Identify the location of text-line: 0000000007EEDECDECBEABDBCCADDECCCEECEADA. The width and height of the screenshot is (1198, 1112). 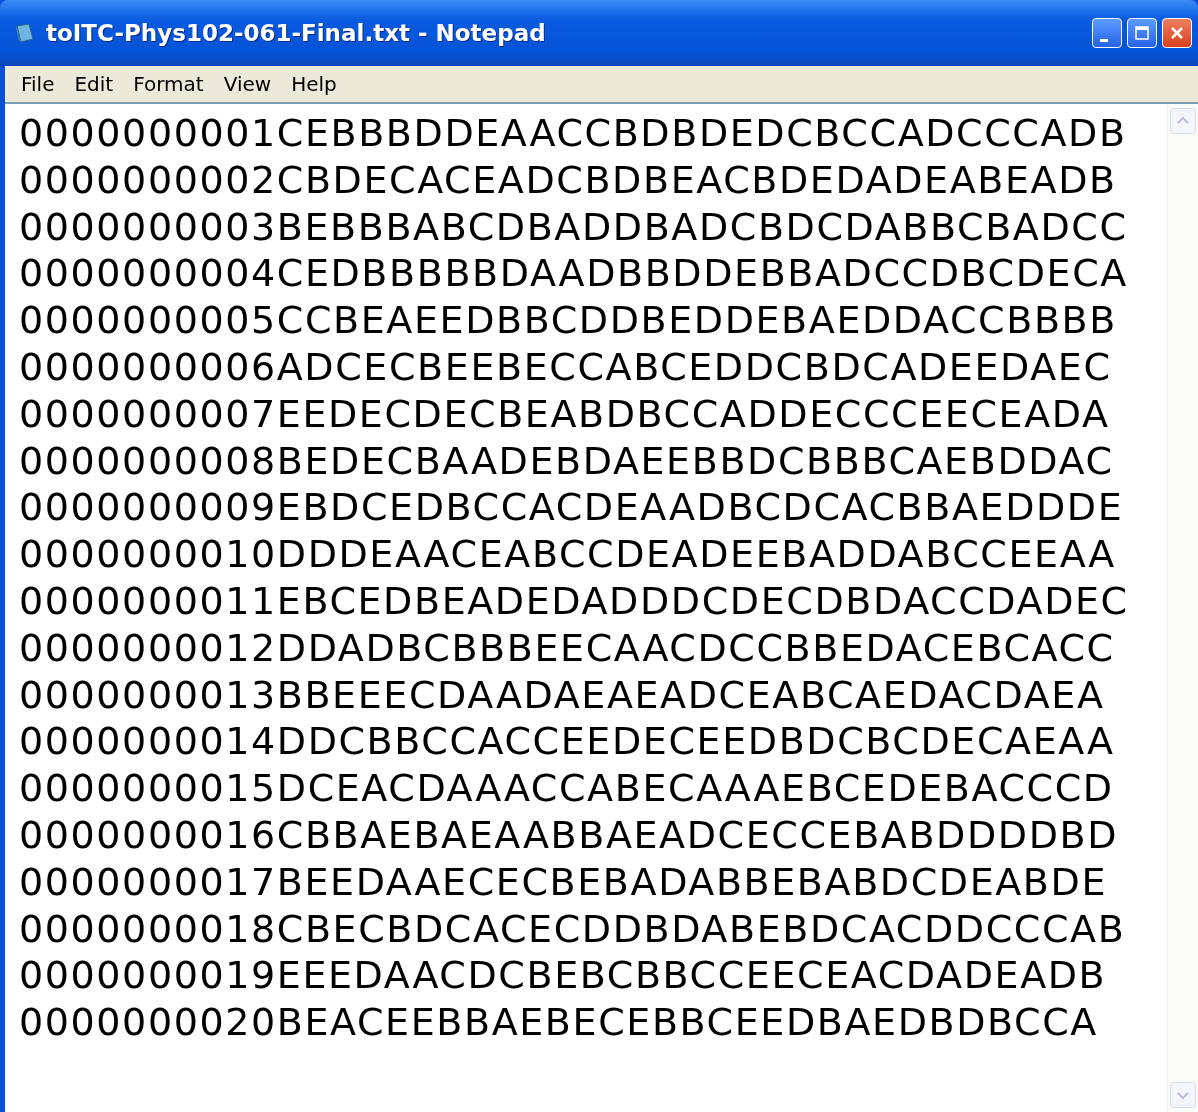
(564, 414).